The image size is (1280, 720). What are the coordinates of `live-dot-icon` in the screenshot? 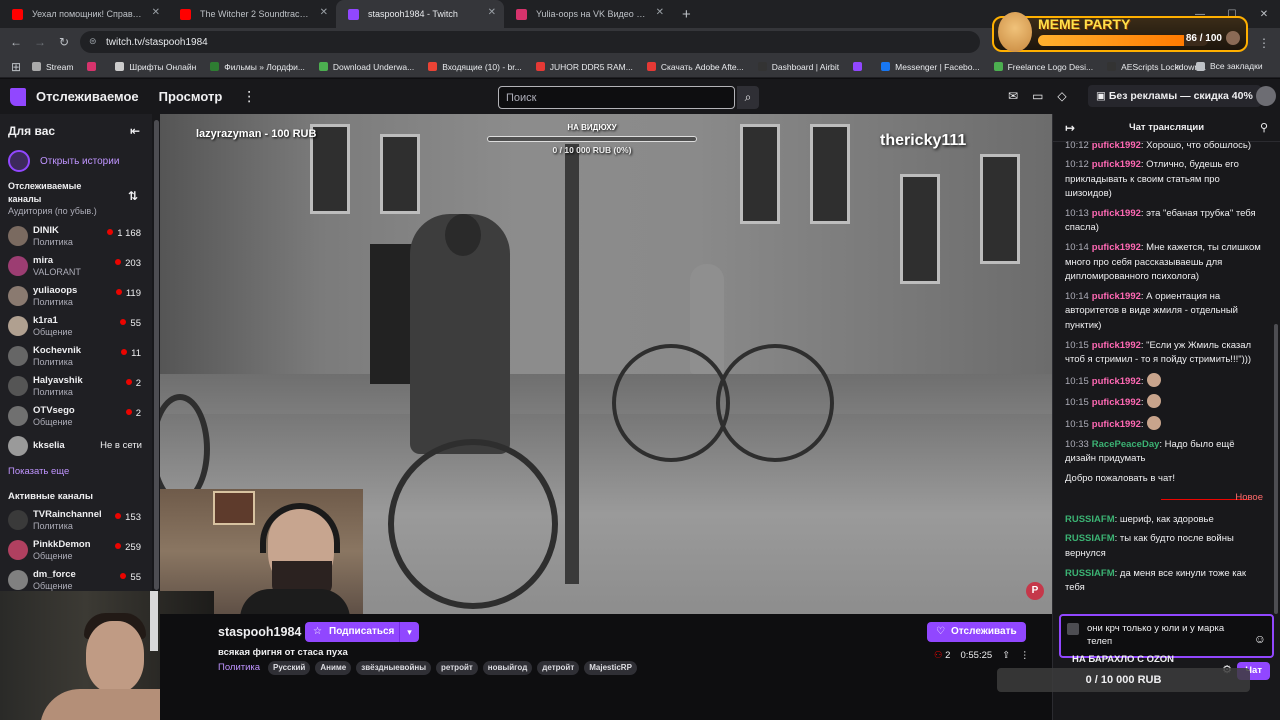 It's located at (118, 546).